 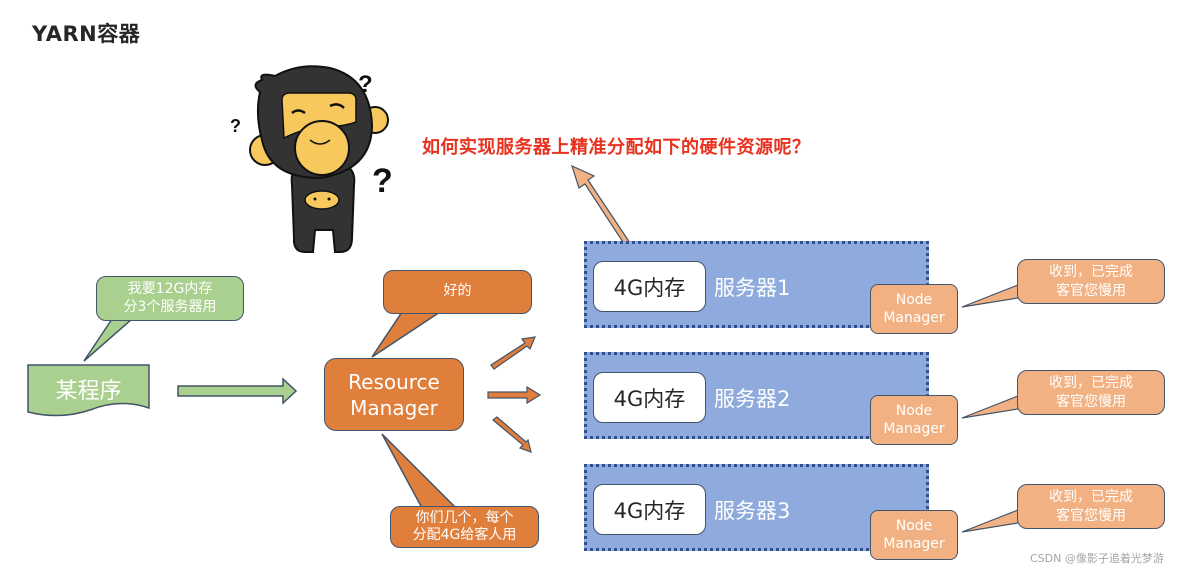 I want to click on program-label: 某程序, so click(x=88, y=391).